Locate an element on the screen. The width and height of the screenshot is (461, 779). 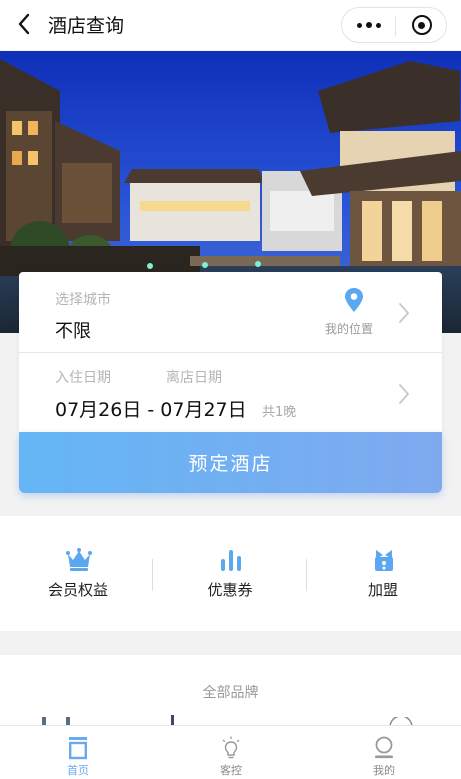
brands-title: 全部品牌 is located at coordinates (230, 693).